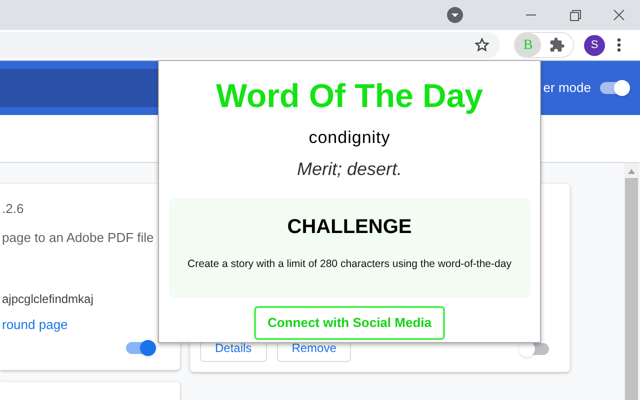 This screenshot has height=400, width=640. I want to click on profile-avatar: S, so click(594, 45).